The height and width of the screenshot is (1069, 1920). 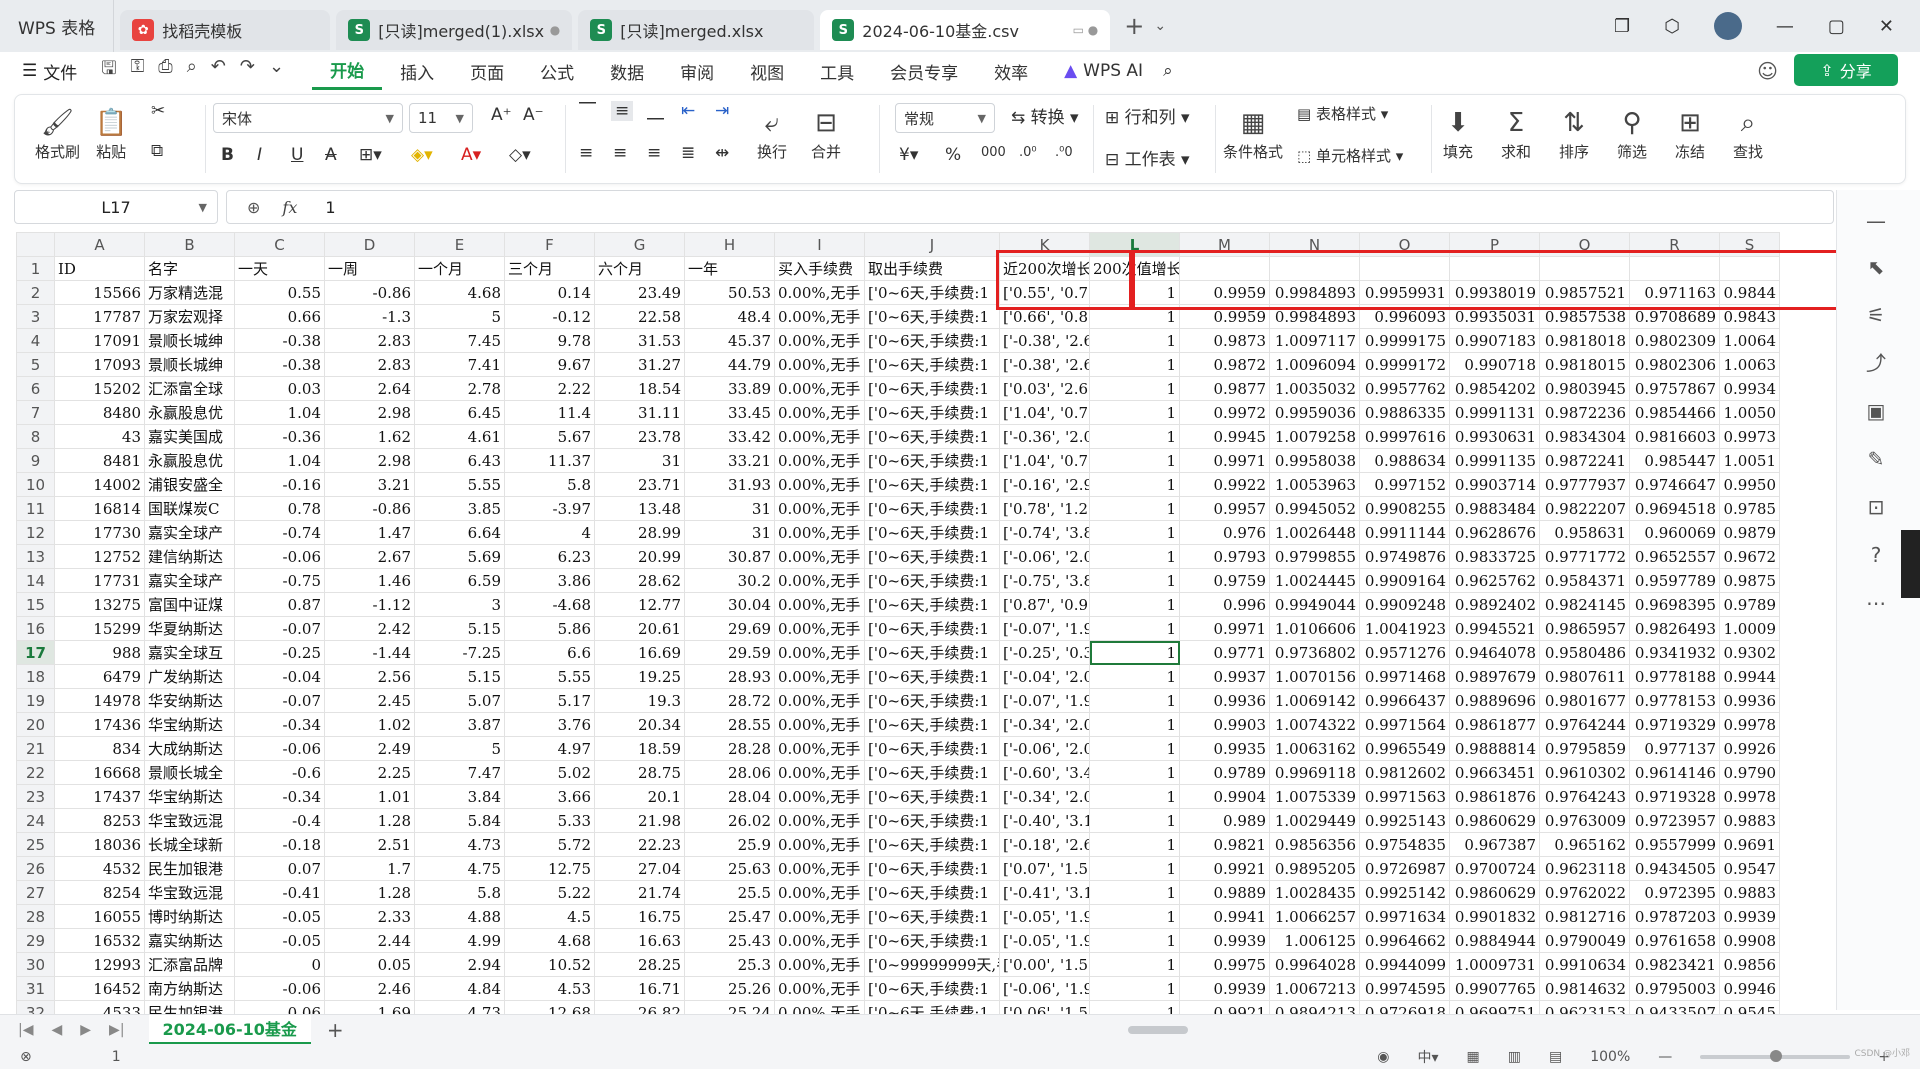 What do you see at coordinates (99, 892) in the screenshot?
I see `cell-a27: 8254` at bounding box center [99, 892].